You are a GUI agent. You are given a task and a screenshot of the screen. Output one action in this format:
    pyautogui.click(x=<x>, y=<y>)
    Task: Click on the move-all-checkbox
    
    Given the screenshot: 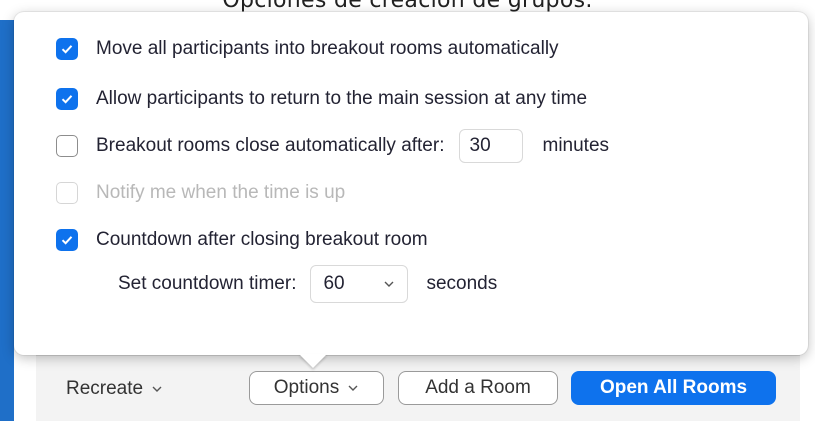 What is the action you would take?
    pyautogui.click(x=67, y=49)
    